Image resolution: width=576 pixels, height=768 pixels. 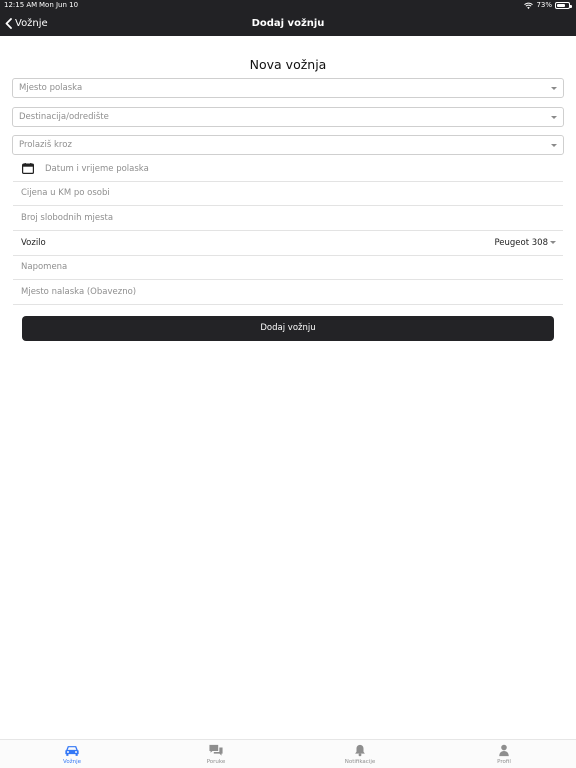 What do you see at coordinates (28, 168) in the screenshot?
I see `calendar-icon` at bounding box center [28, 168].